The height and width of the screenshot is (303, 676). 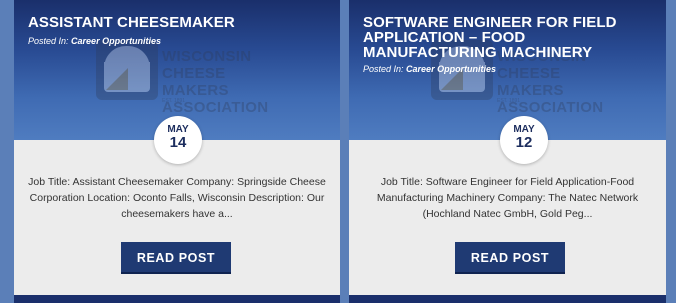 I want to click on date-day: 14, so click(x=178, y=142).